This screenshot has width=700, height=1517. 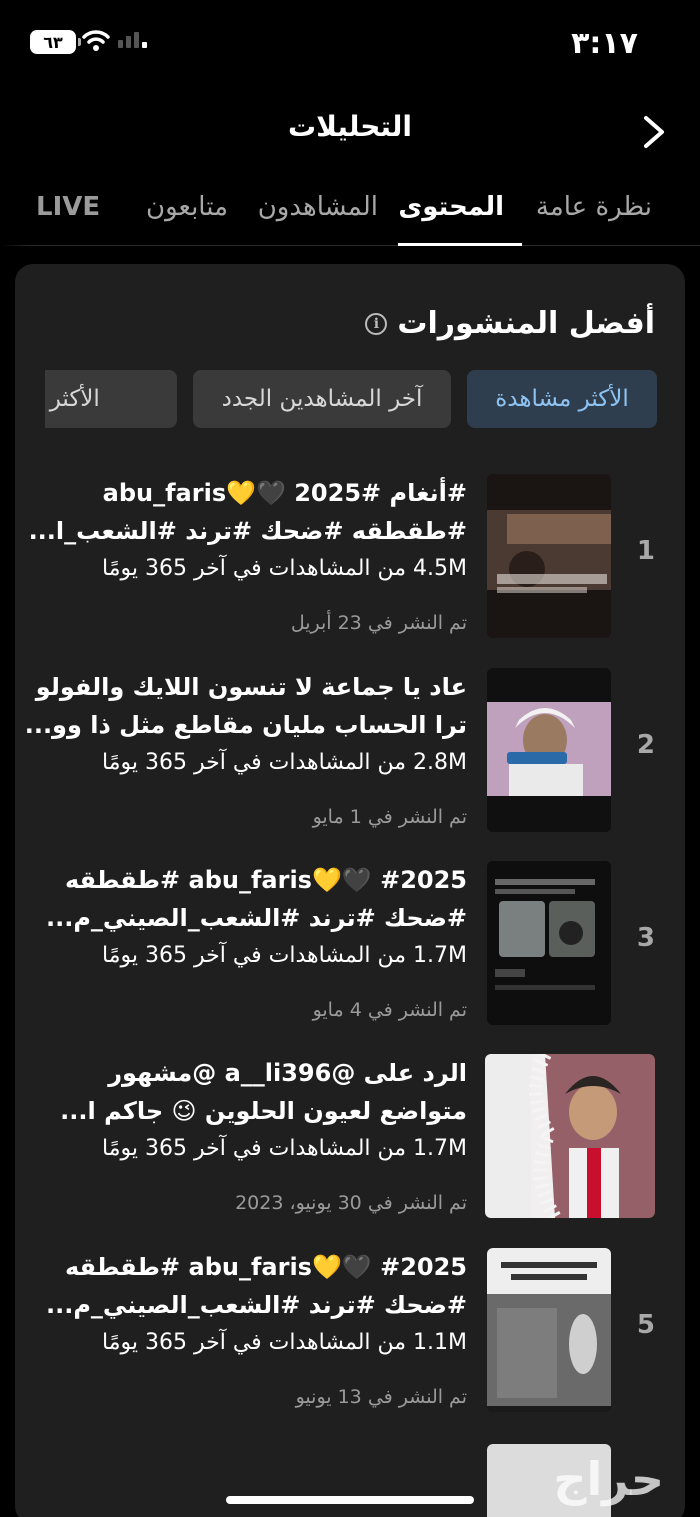 I want to click on post-rank: 5, so click(x=645, y=1325).